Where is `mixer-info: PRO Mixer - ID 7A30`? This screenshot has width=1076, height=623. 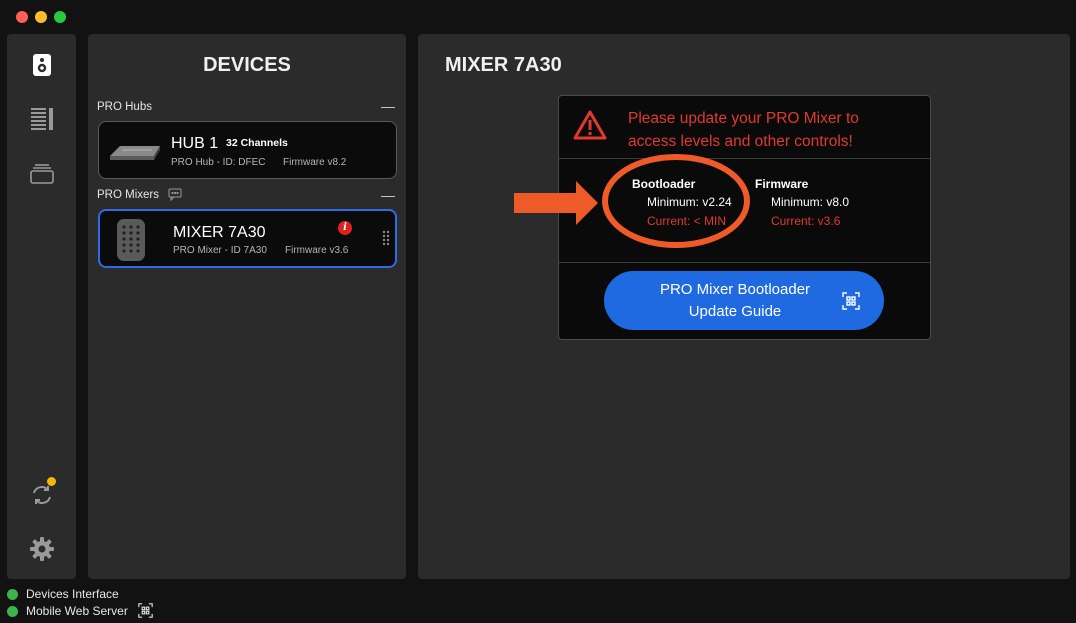
mixer-info: PRO Mixer - ID 7A30 is located at coordinates (220, 250).